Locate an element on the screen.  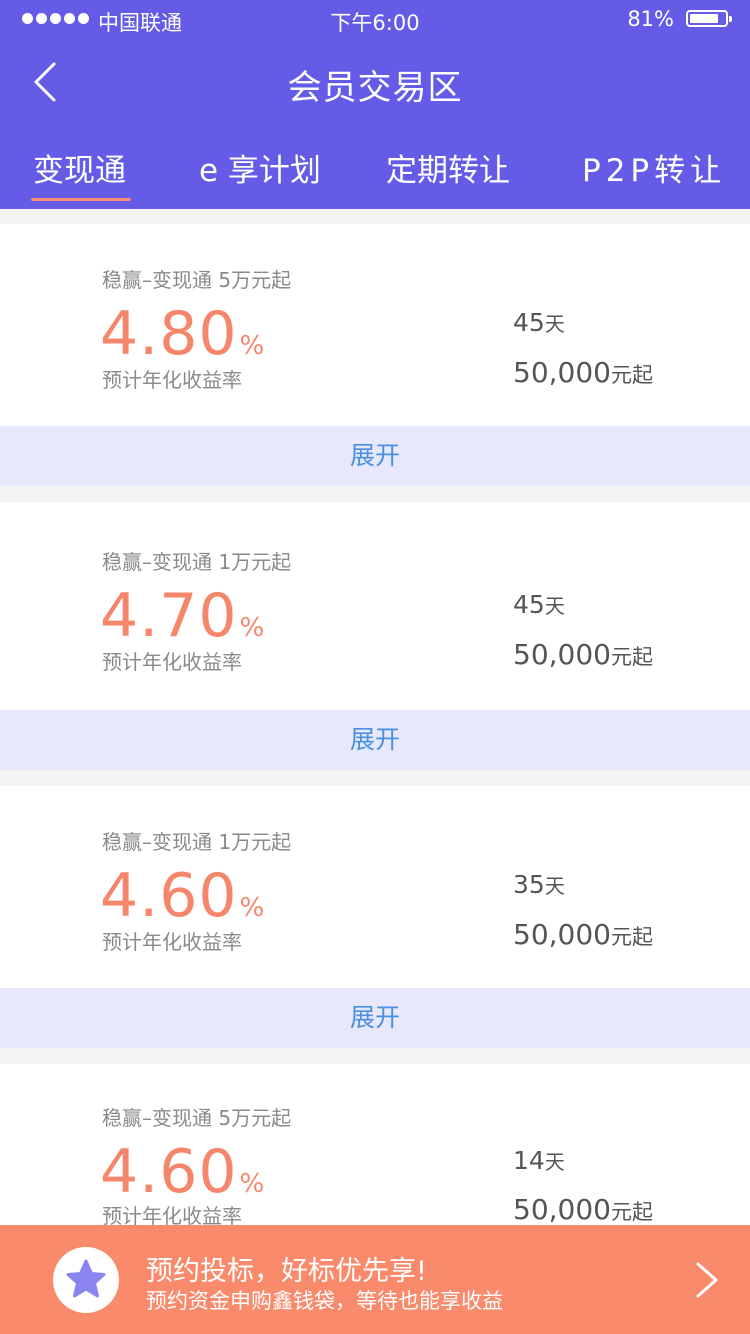
battery-icon is located at coordinates (709, 18).